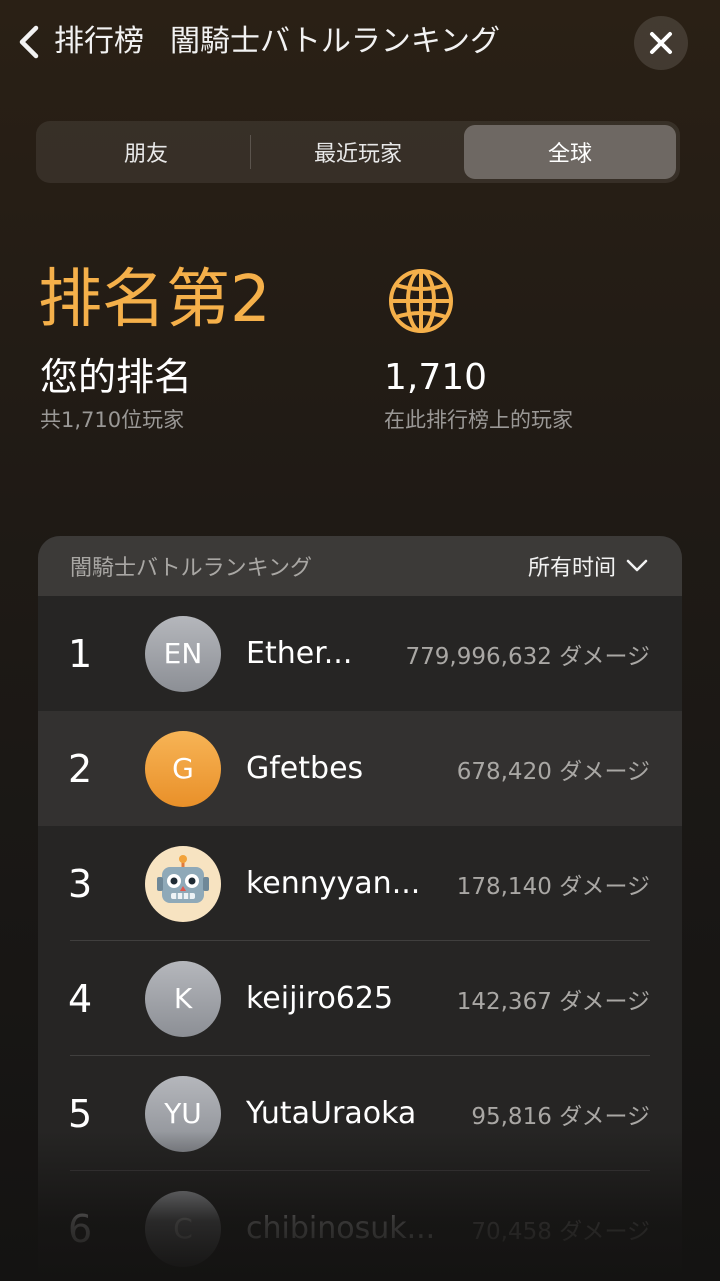 Image resolution: width=720 pixels, height=1281 pixels. Describe the element at coordinates (80, 1113) in the screenshot. I see `row-rank: 5` at that location.